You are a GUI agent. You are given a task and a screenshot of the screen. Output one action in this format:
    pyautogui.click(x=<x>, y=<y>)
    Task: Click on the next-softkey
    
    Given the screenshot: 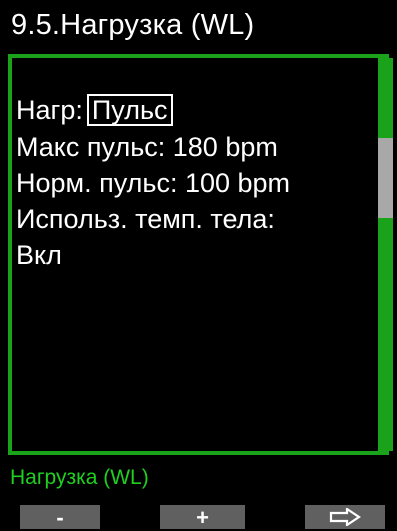 What is the action you would take?
    pyautogui.click(x=345, y=517)
    